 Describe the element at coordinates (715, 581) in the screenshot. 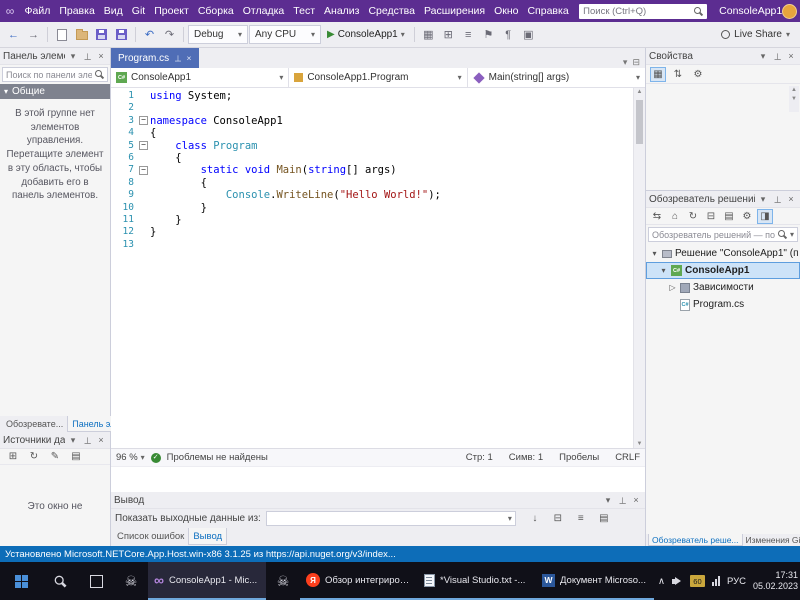

I see `network-icon` at that location.